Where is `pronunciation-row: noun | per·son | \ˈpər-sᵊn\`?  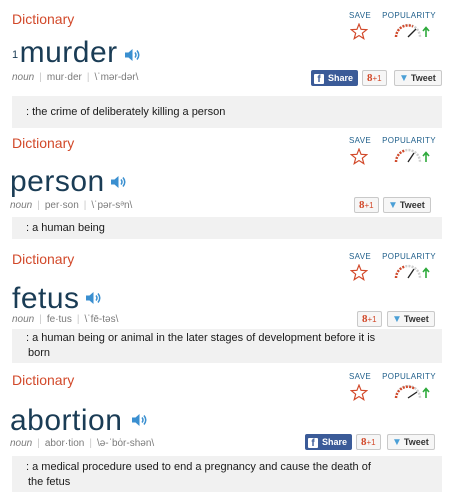
pronunciation-row: noun | per·son | \ˈpər-sᵊn\ is located at coordinates (71, 205).